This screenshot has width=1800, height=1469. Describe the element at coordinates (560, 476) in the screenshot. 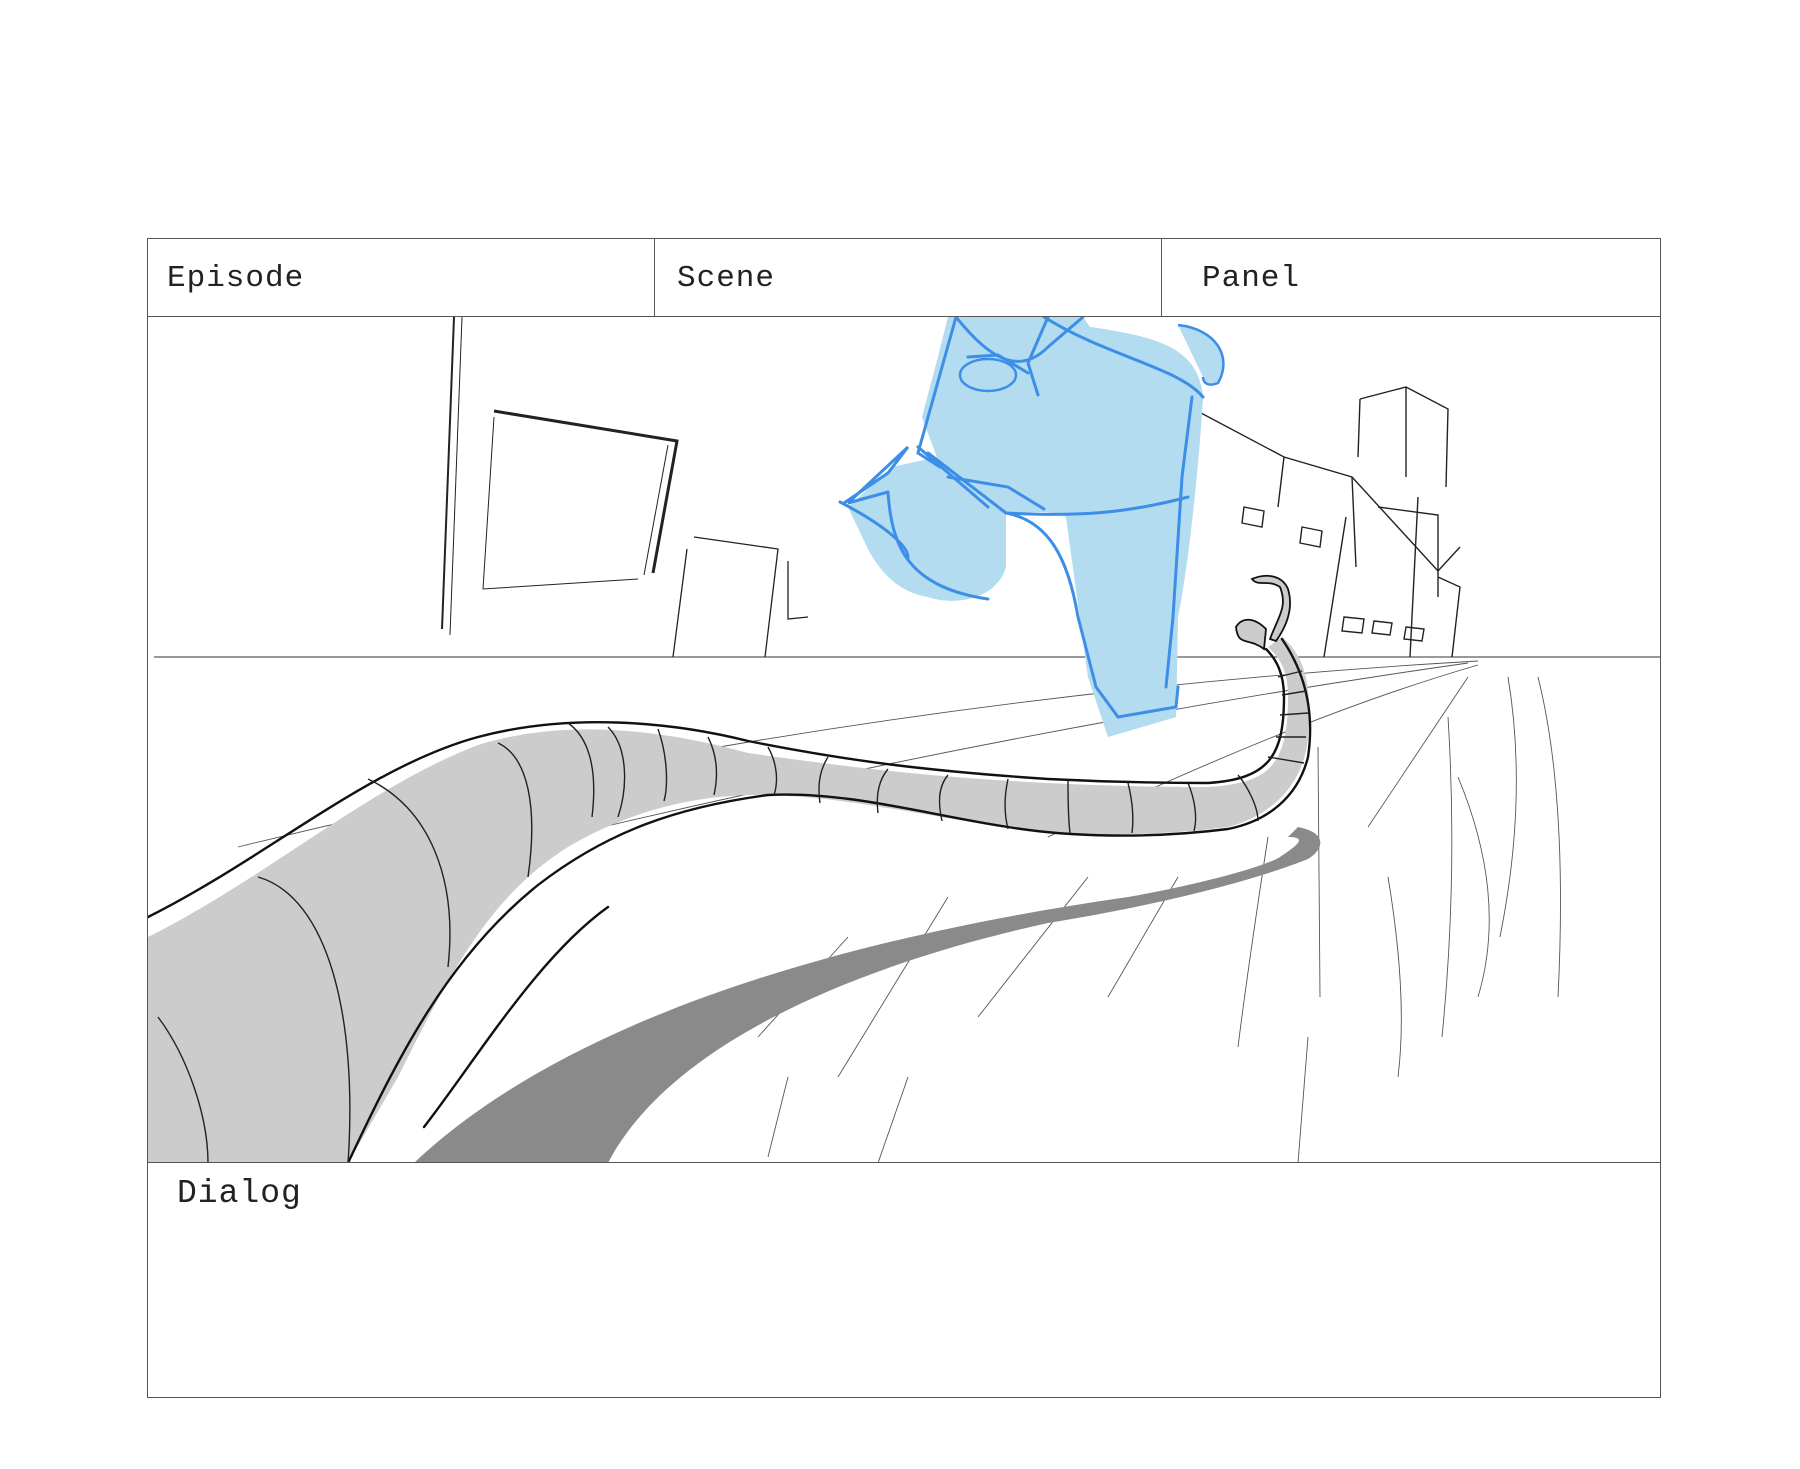

I see `building-left` at that location.